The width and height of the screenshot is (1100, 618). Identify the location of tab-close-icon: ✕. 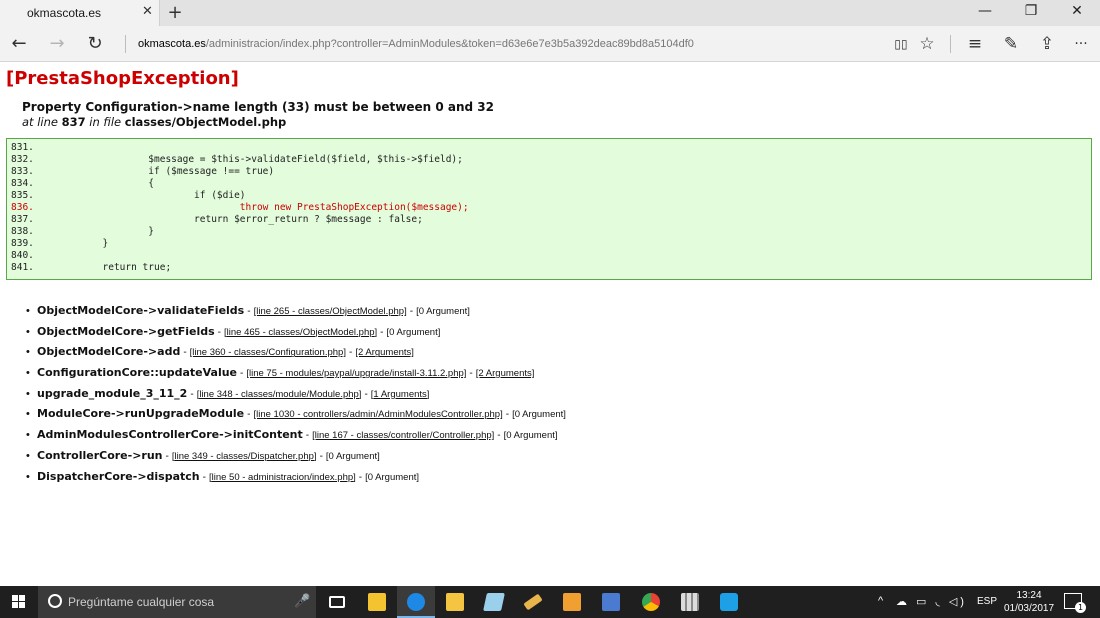
(147, 11).